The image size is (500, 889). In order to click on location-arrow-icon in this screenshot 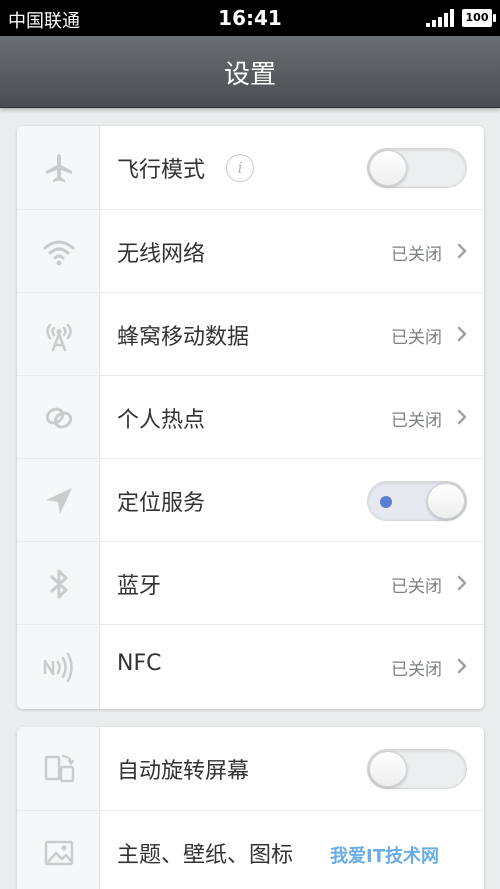, I will do `click(59, 501)`.